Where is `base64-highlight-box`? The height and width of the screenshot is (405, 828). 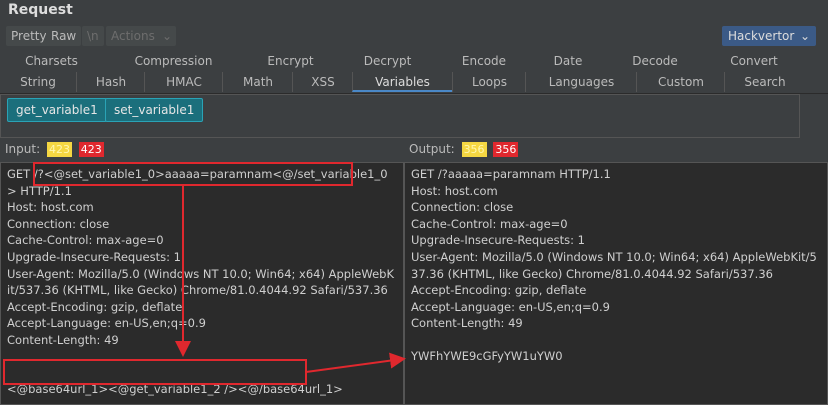 base64-highlight-box is located at coordinates (155, 372).